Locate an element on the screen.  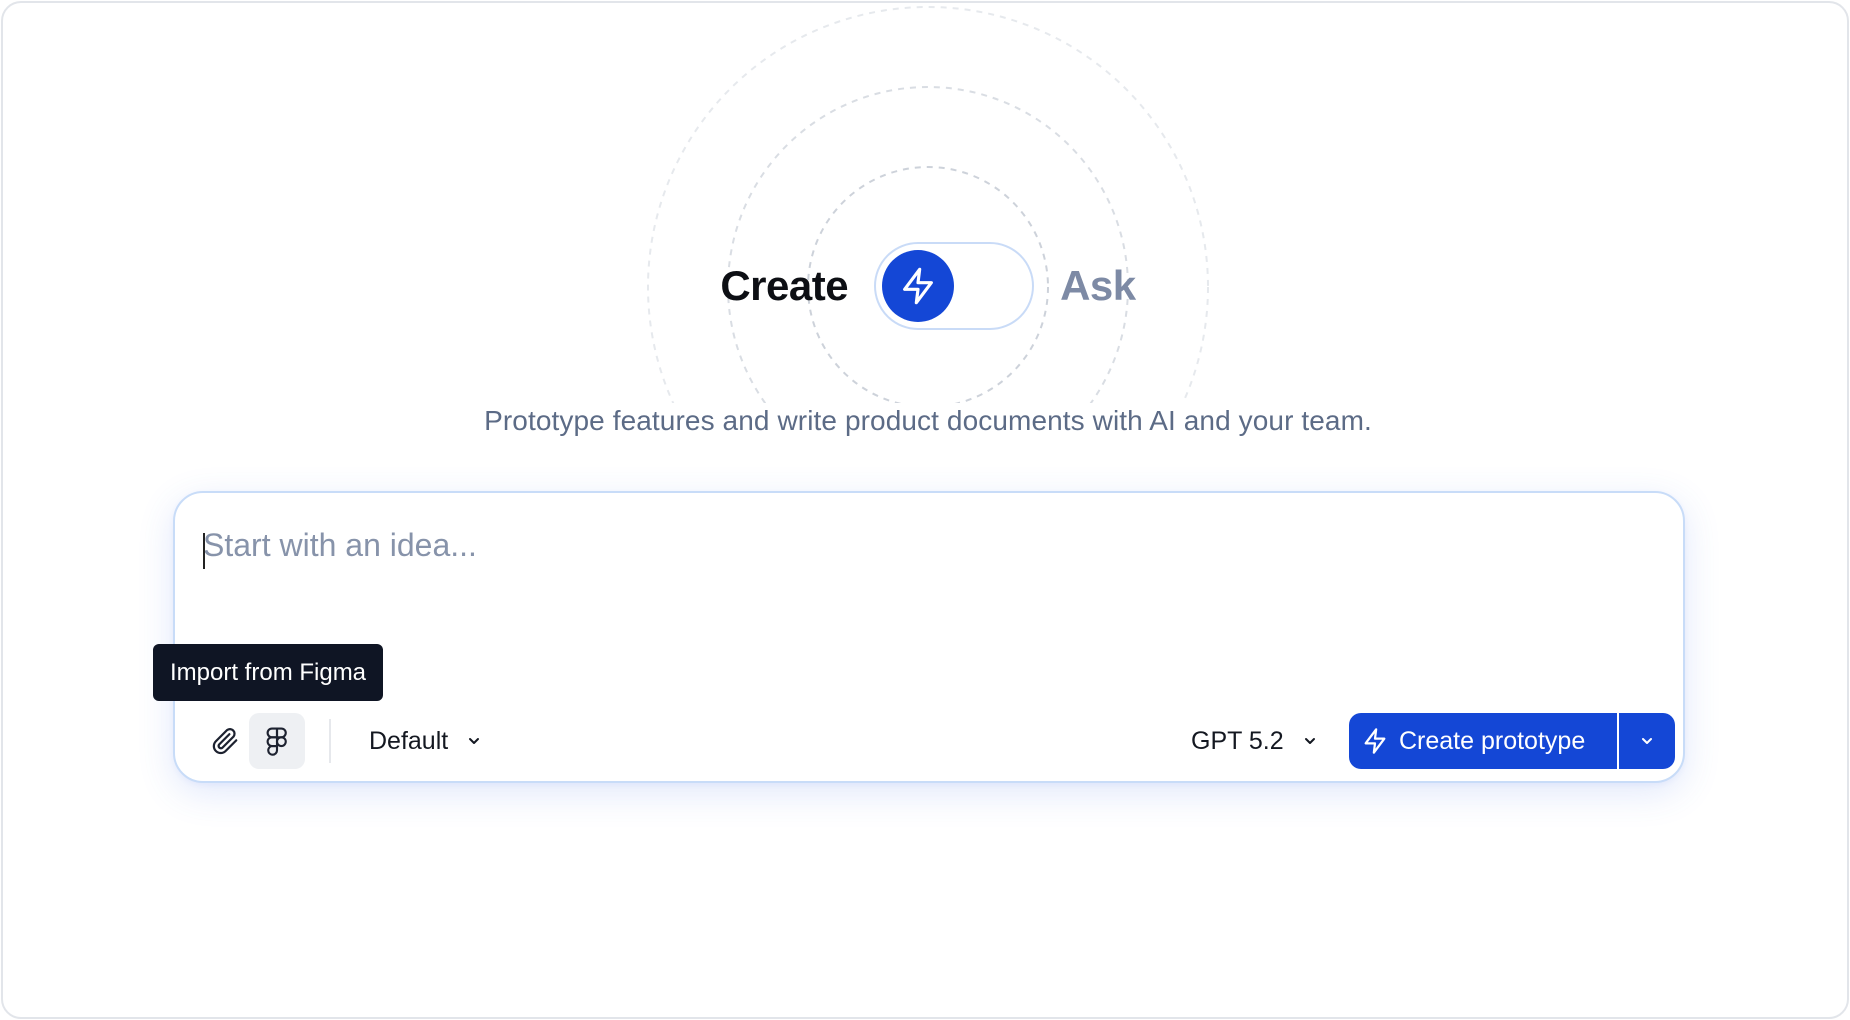
create-options-button is located at coordinates (1647, 741).